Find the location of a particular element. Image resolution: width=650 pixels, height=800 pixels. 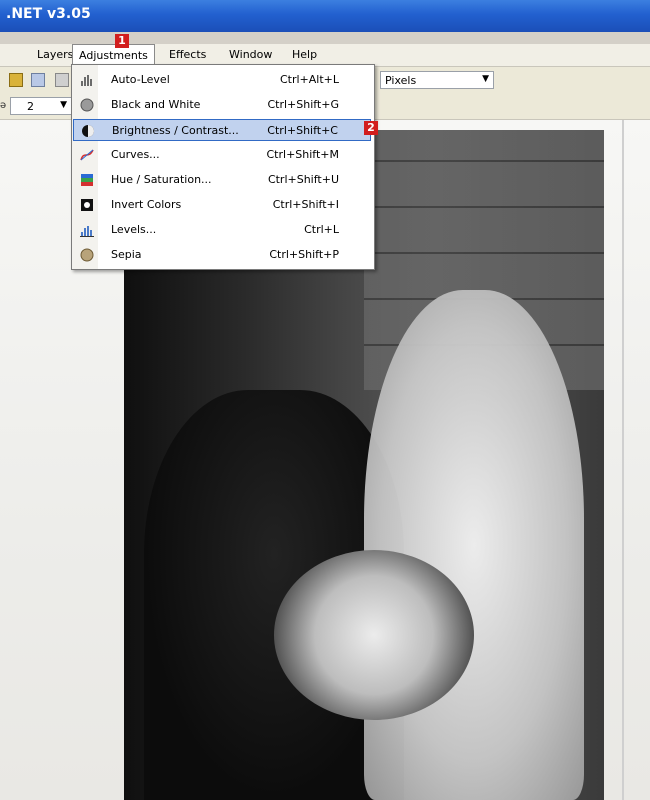

menu-item-label: Auto-Level is located at coordinates (140, 79).